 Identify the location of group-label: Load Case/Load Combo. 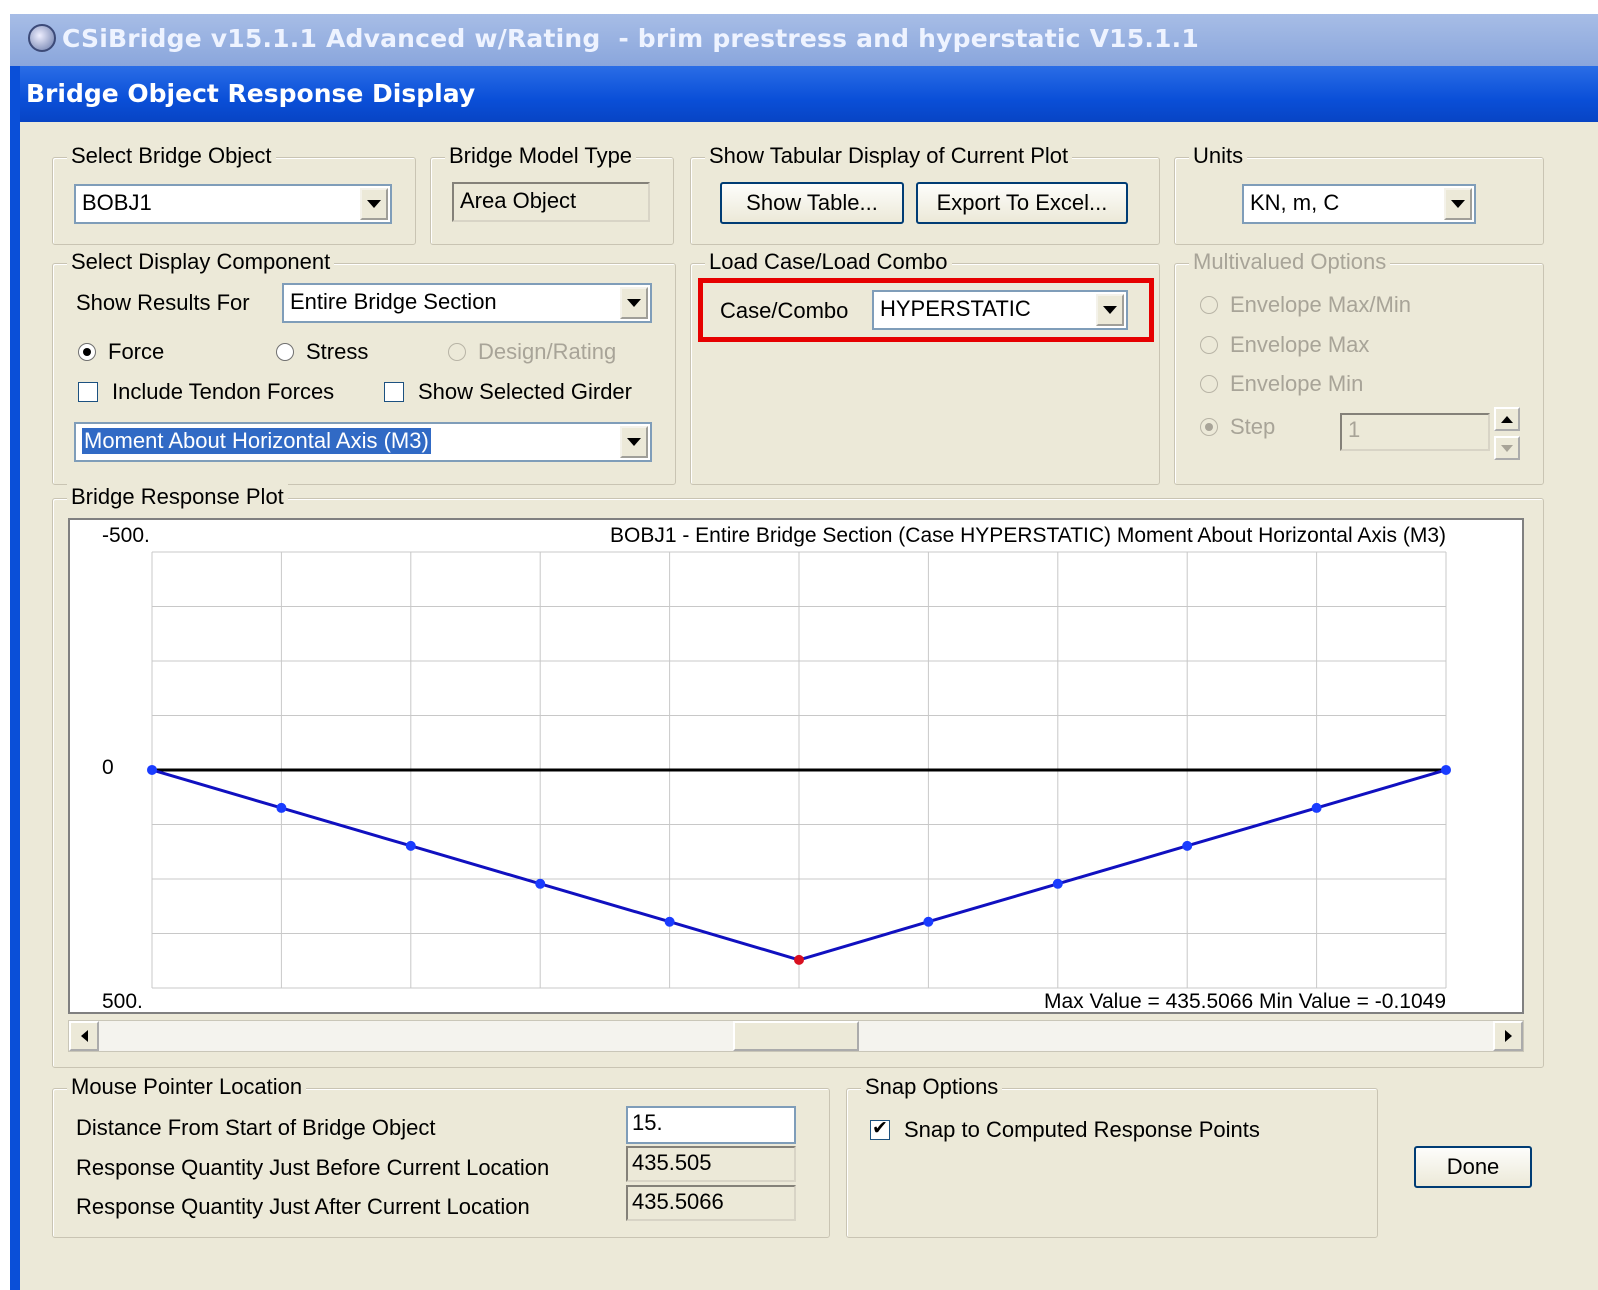
(828, 262).